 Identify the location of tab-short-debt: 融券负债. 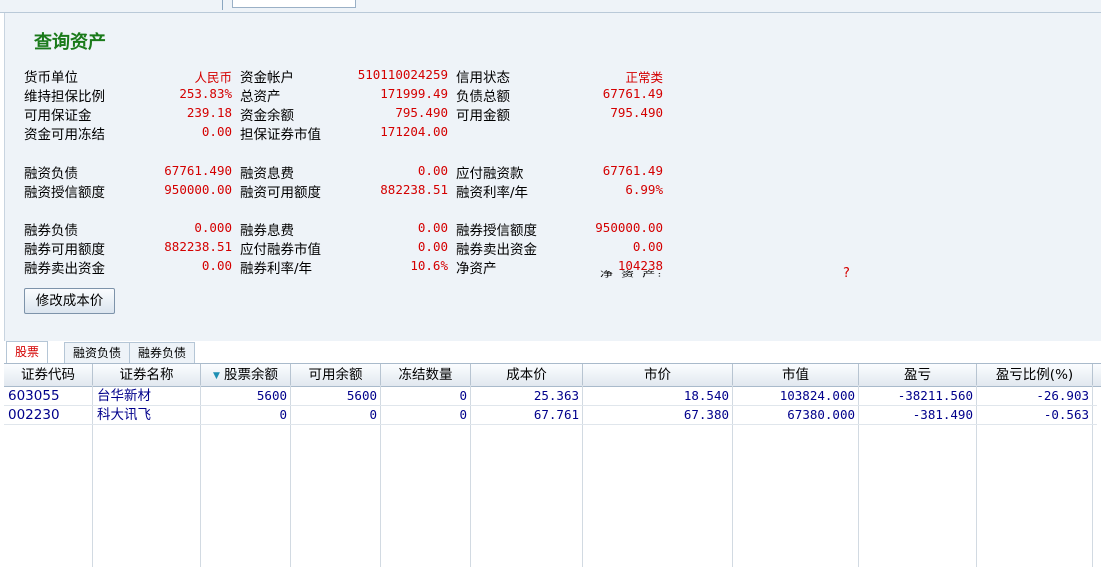
(162, 352).